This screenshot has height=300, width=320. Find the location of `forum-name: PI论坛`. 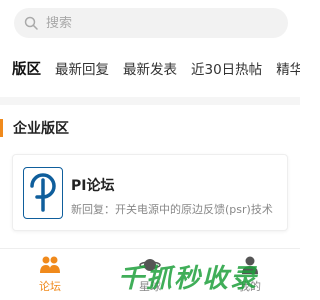

forum-name: PI论坛 is located at coordinates (93, 186).